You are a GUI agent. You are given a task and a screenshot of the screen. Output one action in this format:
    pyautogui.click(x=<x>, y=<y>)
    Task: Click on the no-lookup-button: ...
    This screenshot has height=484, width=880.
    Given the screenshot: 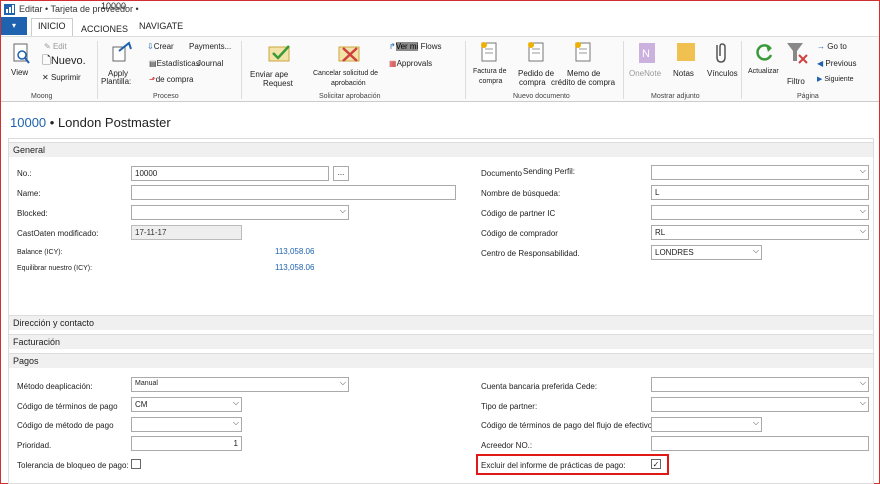 What is the action you would take?
    pyautogui.click(x=341, y=173)
    